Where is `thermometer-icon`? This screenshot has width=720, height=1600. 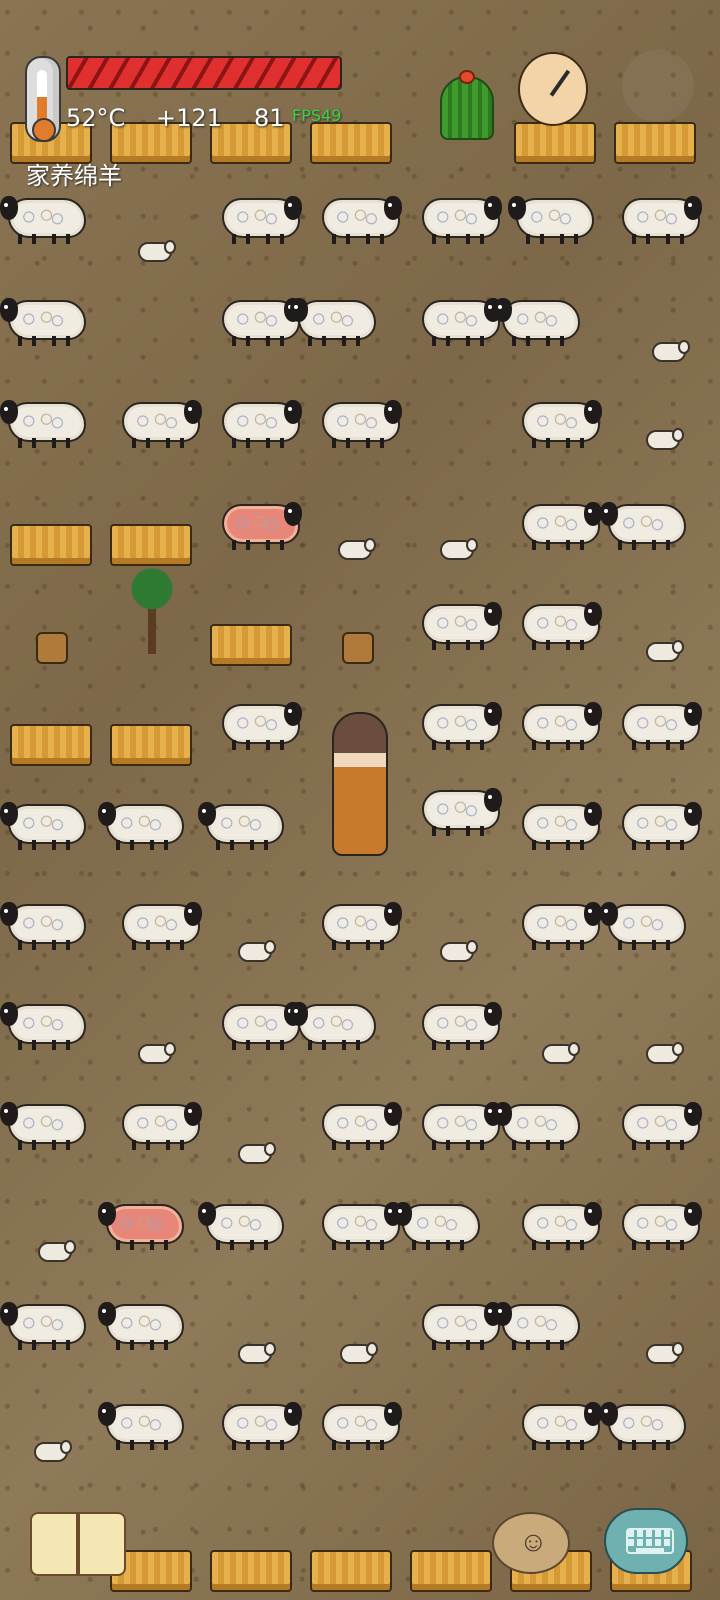
thermometer-icon is located at coordinates (43, 99).